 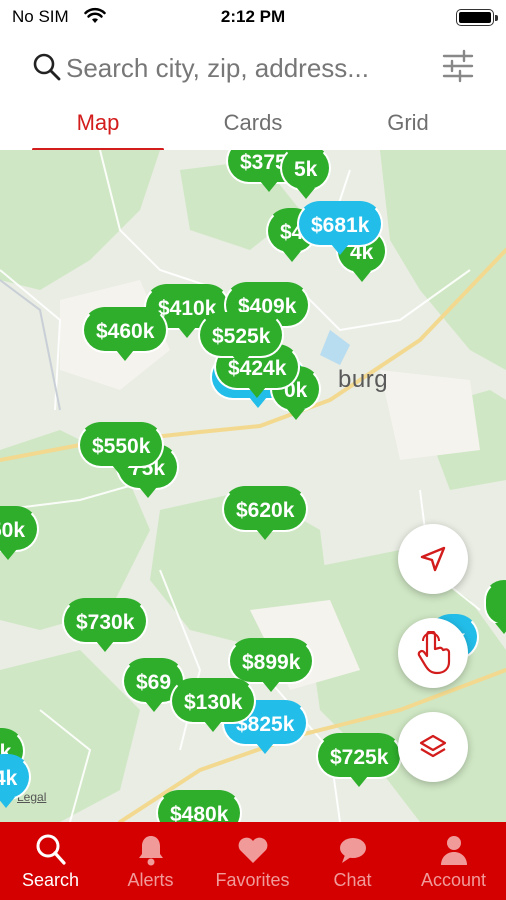 What do you see at coordinates (352, 880) in the screenshot?
I see `nav-label: Chat` at bounding box center [352, 880].